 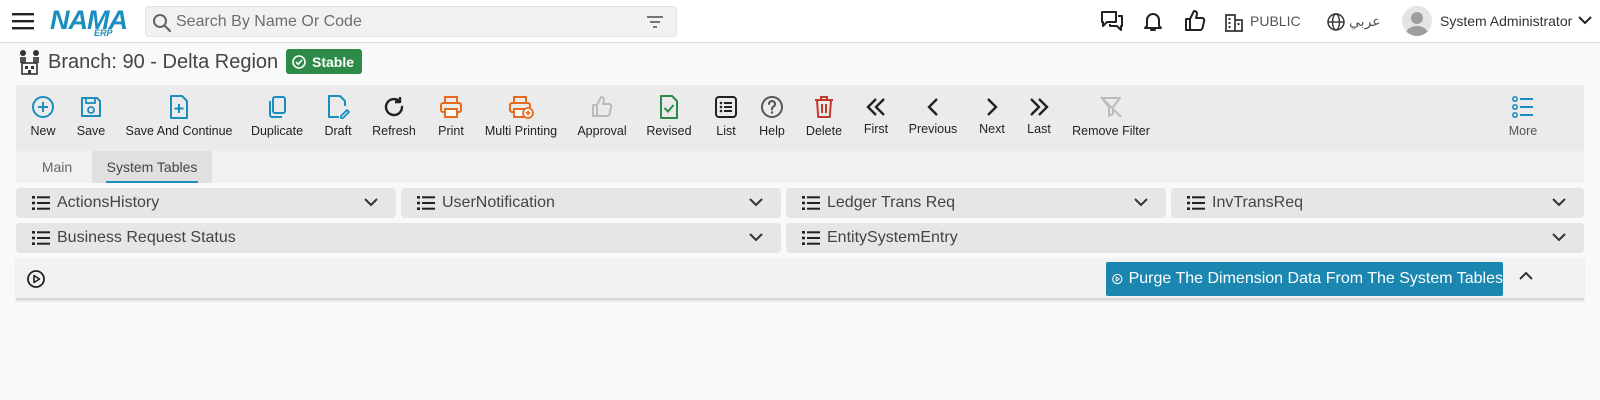 What do you see at coordinates (655, 22) in the screenshot?
I see `filter-icon` at bounding box center [655, 22].